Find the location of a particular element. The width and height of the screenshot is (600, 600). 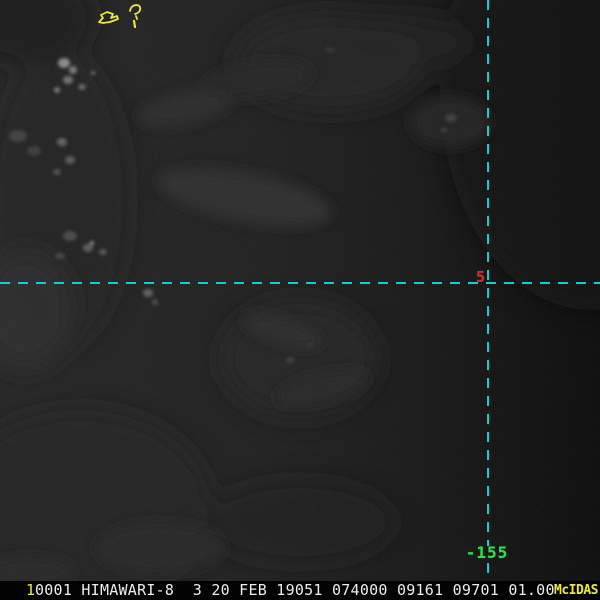

mcidas-brand-label: McIDAS is located at coordinates (576, 590).